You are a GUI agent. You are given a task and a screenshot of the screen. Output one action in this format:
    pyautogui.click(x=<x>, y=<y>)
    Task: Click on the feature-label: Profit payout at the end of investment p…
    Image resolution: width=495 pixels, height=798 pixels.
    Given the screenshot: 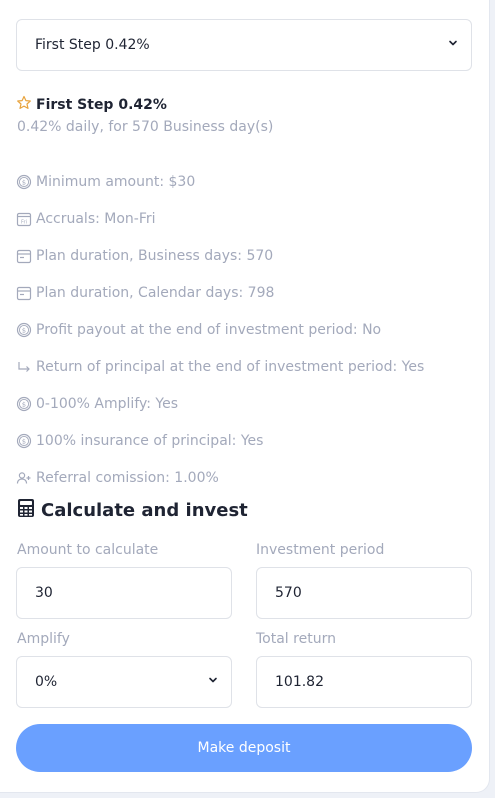 What is the action you would take?
    pyautogui.click(x=209, y=329)
    